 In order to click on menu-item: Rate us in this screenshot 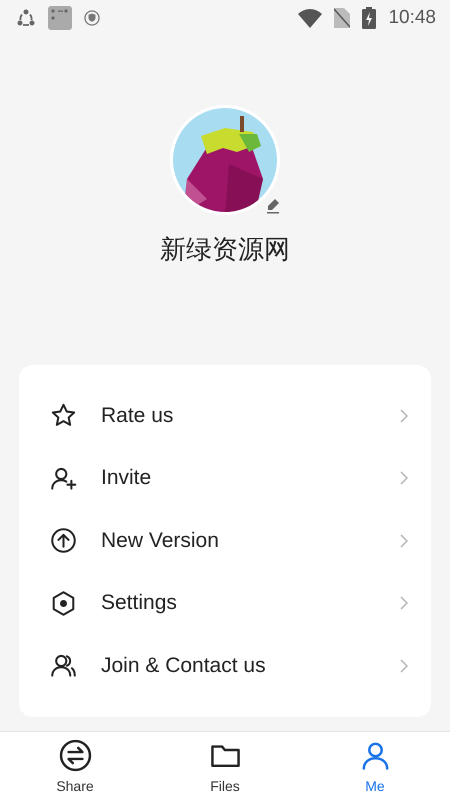, I will do `click(225, 415)`.